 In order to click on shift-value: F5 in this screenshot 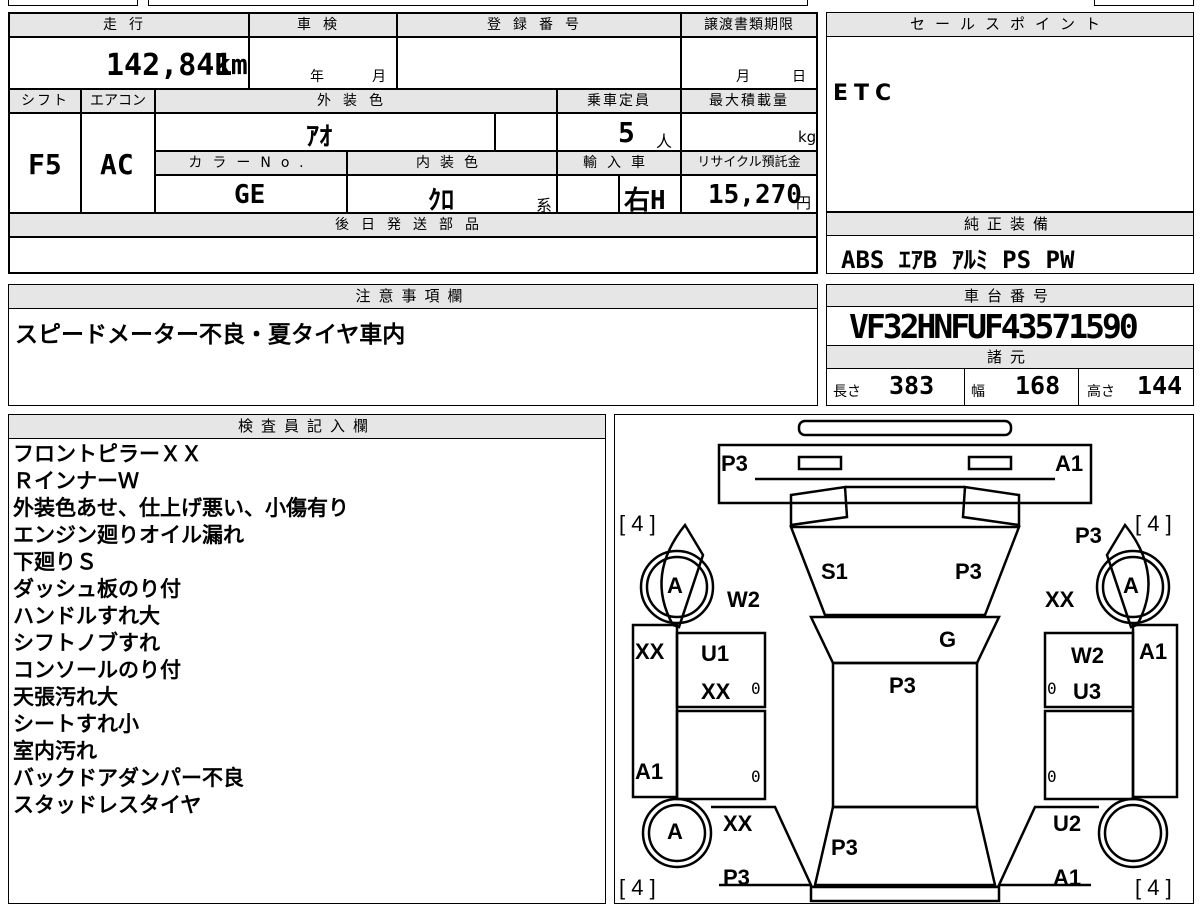, I will do `click(45, 164)`.